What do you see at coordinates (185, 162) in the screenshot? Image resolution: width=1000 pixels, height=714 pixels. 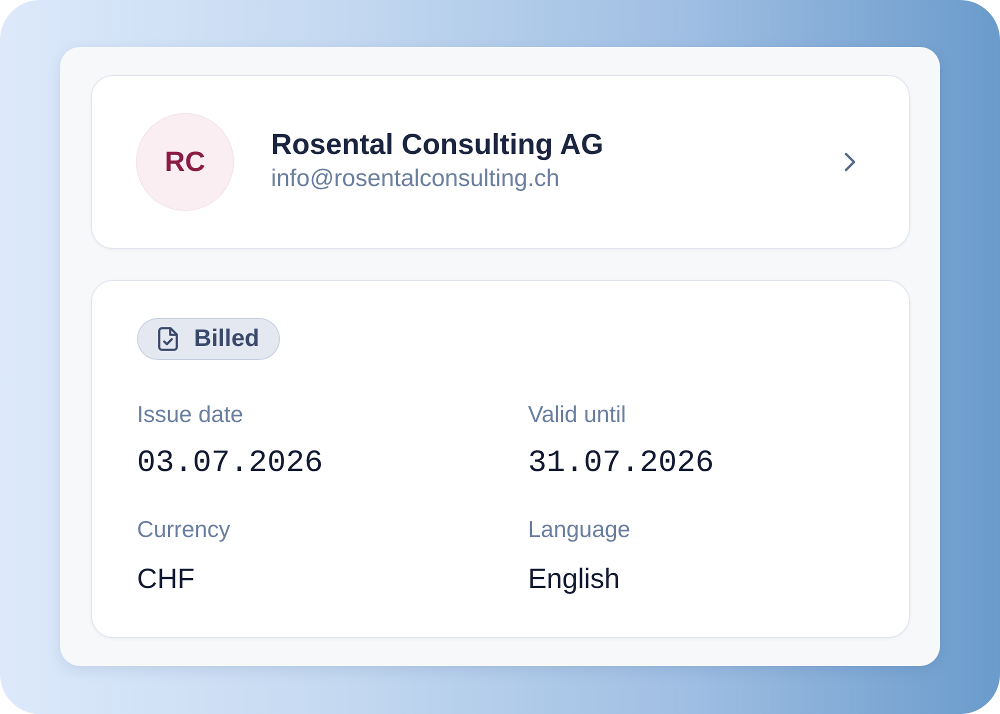 I see `avatar-initials: RC` at bounding box center [185, 162].